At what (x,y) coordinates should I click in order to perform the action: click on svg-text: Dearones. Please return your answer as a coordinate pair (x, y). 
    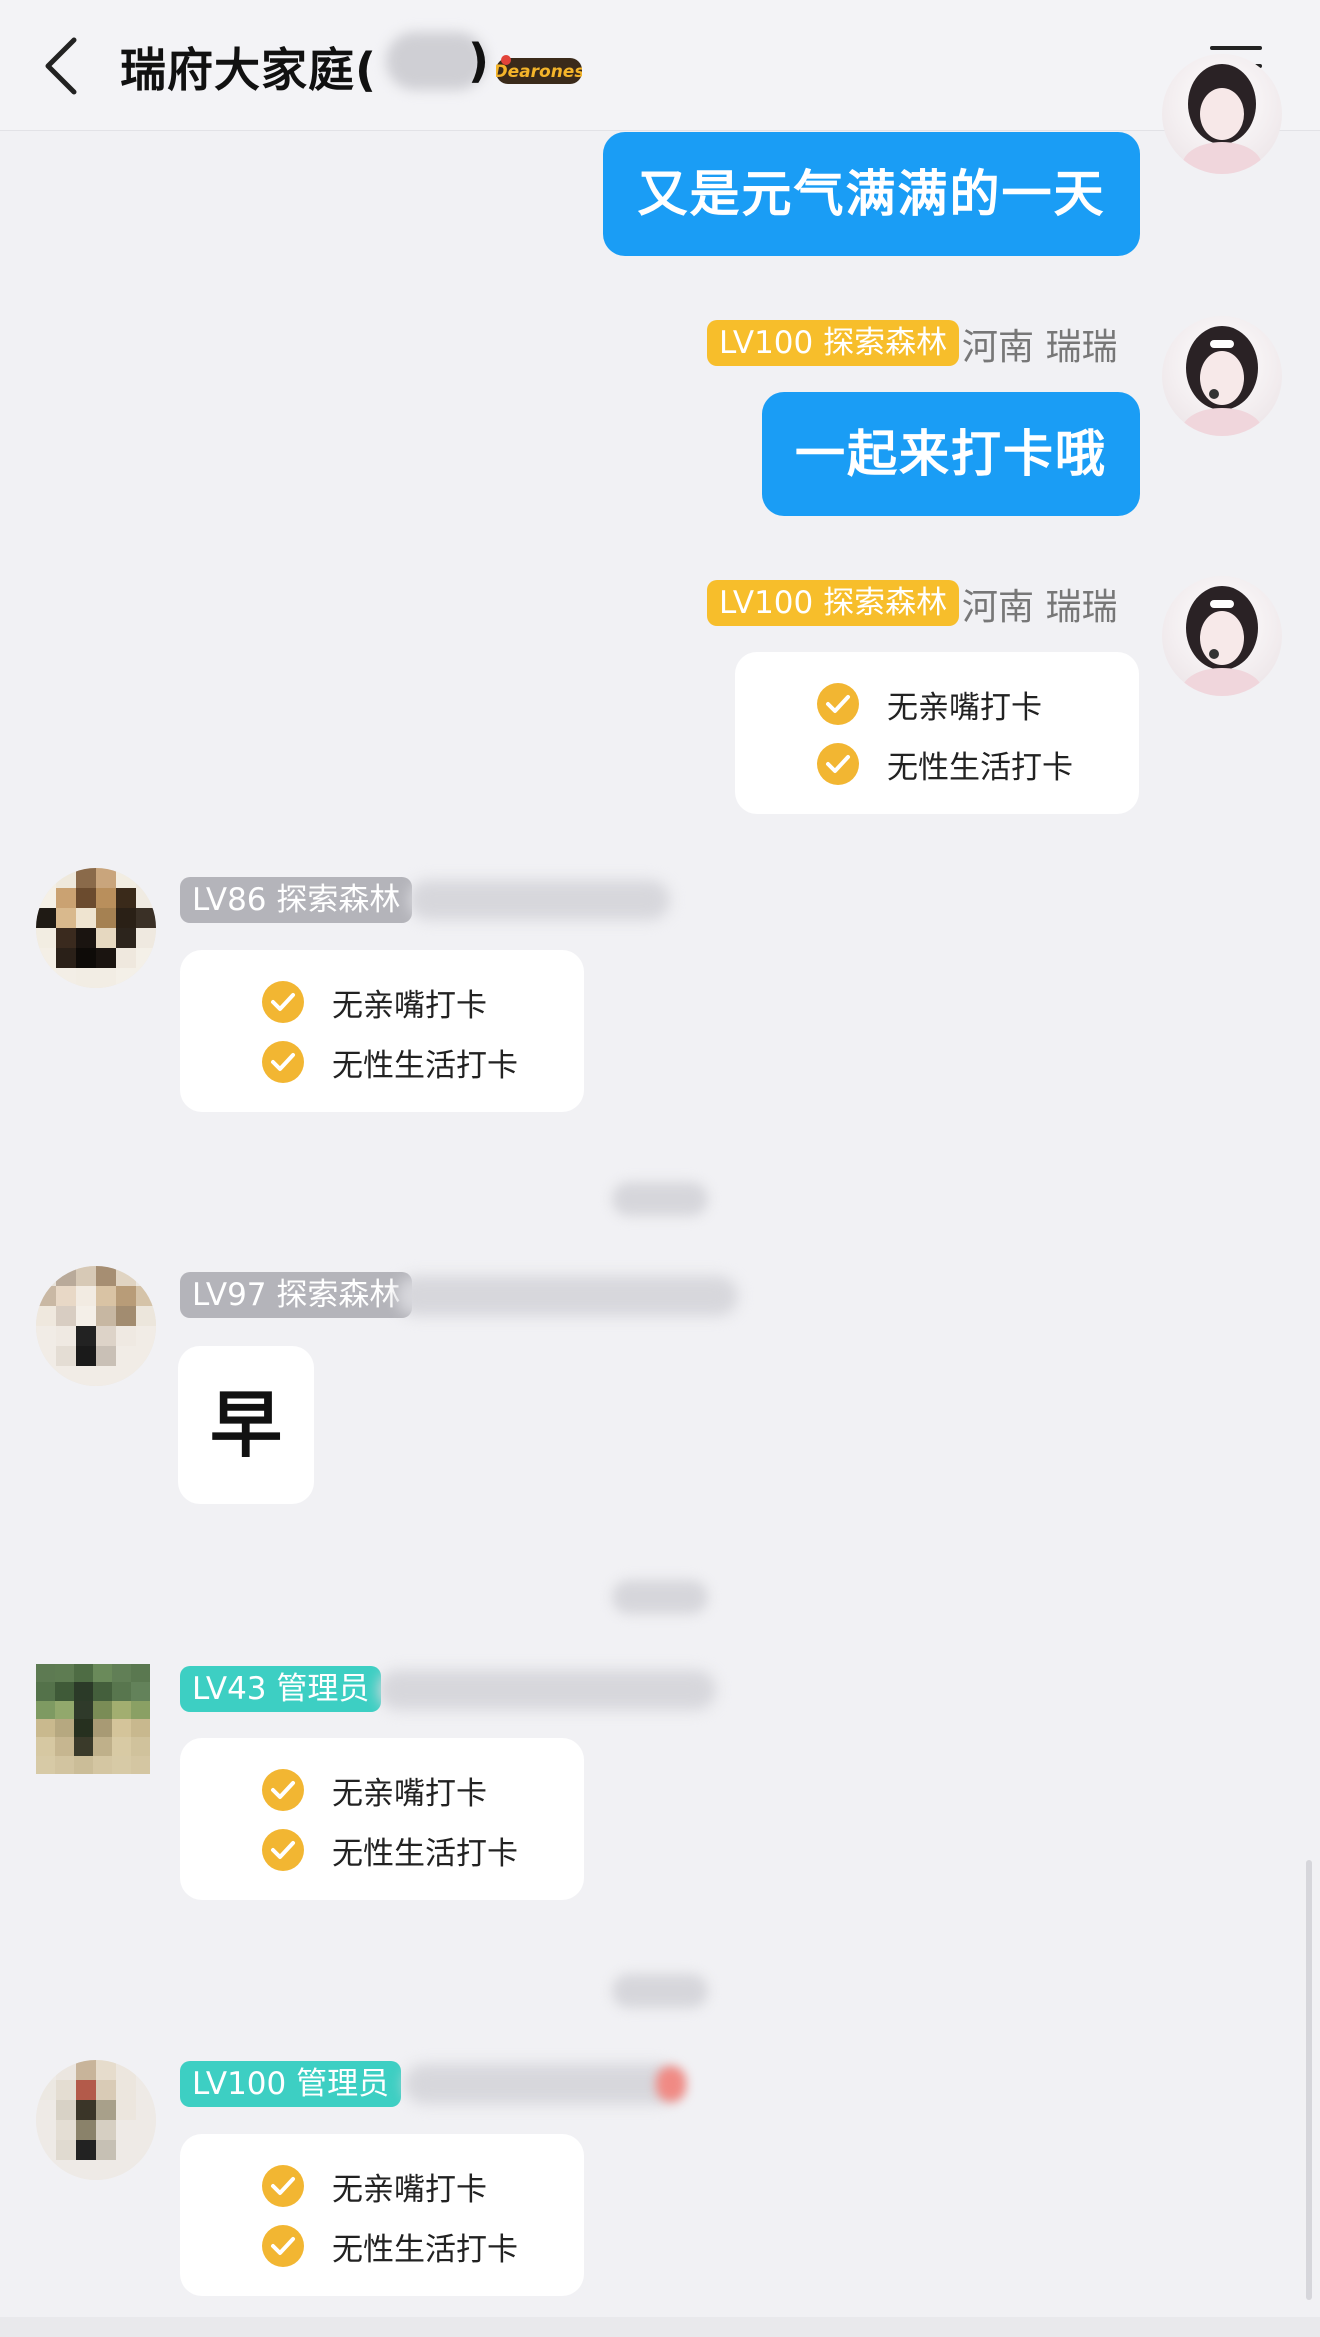
    Looking at the image, I should click on (539, 72).